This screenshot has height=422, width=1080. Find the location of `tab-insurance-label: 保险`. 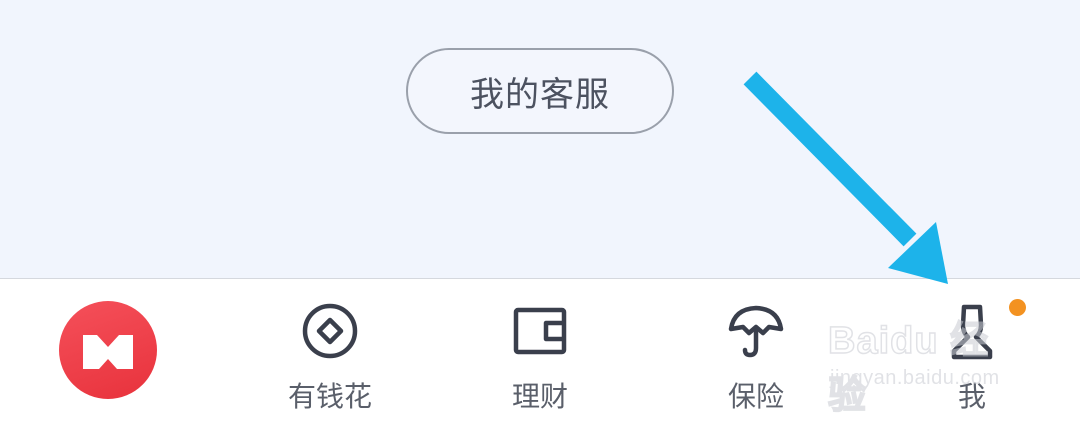

tab-insurance-label: 保险 is located at coordinates (755, 396).